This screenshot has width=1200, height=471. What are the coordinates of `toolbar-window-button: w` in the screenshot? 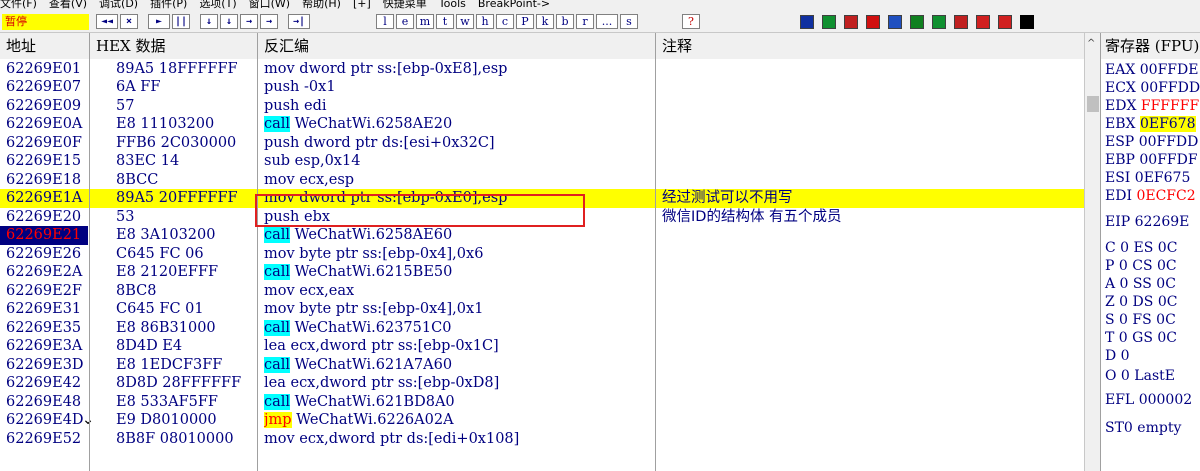 It's located at (465, 21).